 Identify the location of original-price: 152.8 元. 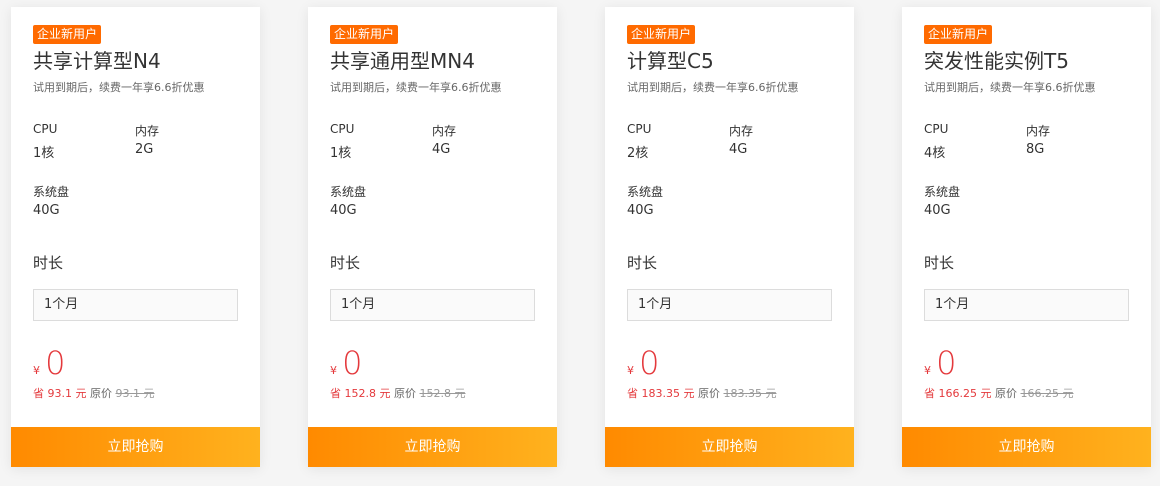
(442, 393).